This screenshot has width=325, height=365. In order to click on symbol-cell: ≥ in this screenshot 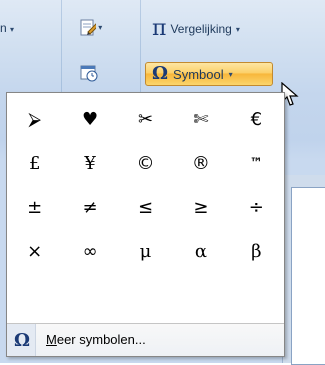, I will do `click(200, 207)`.